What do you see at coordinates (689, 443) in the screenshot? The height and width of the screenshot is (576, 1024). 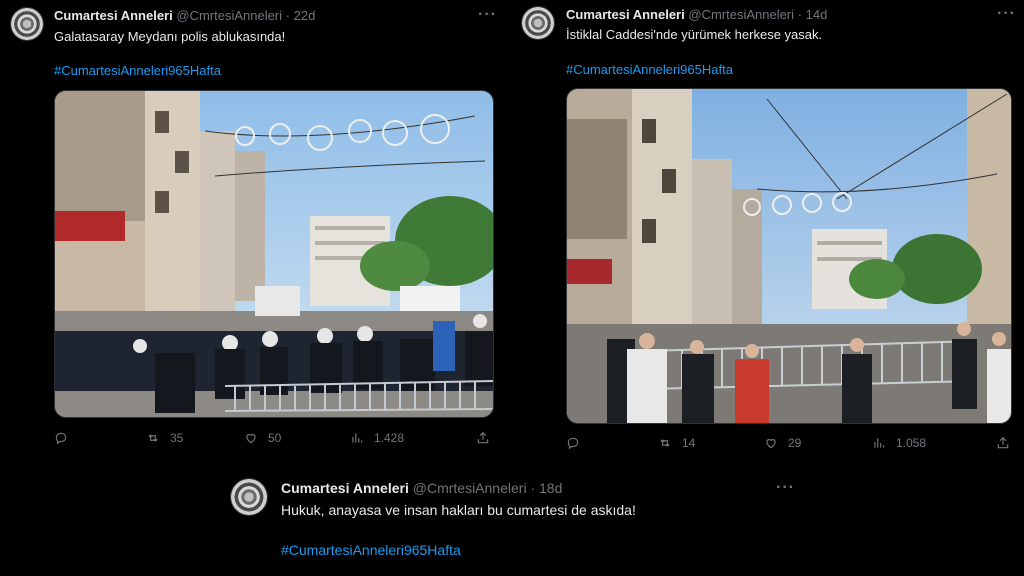 I see `retweet-count: 14` at bounding box center [689, 443].